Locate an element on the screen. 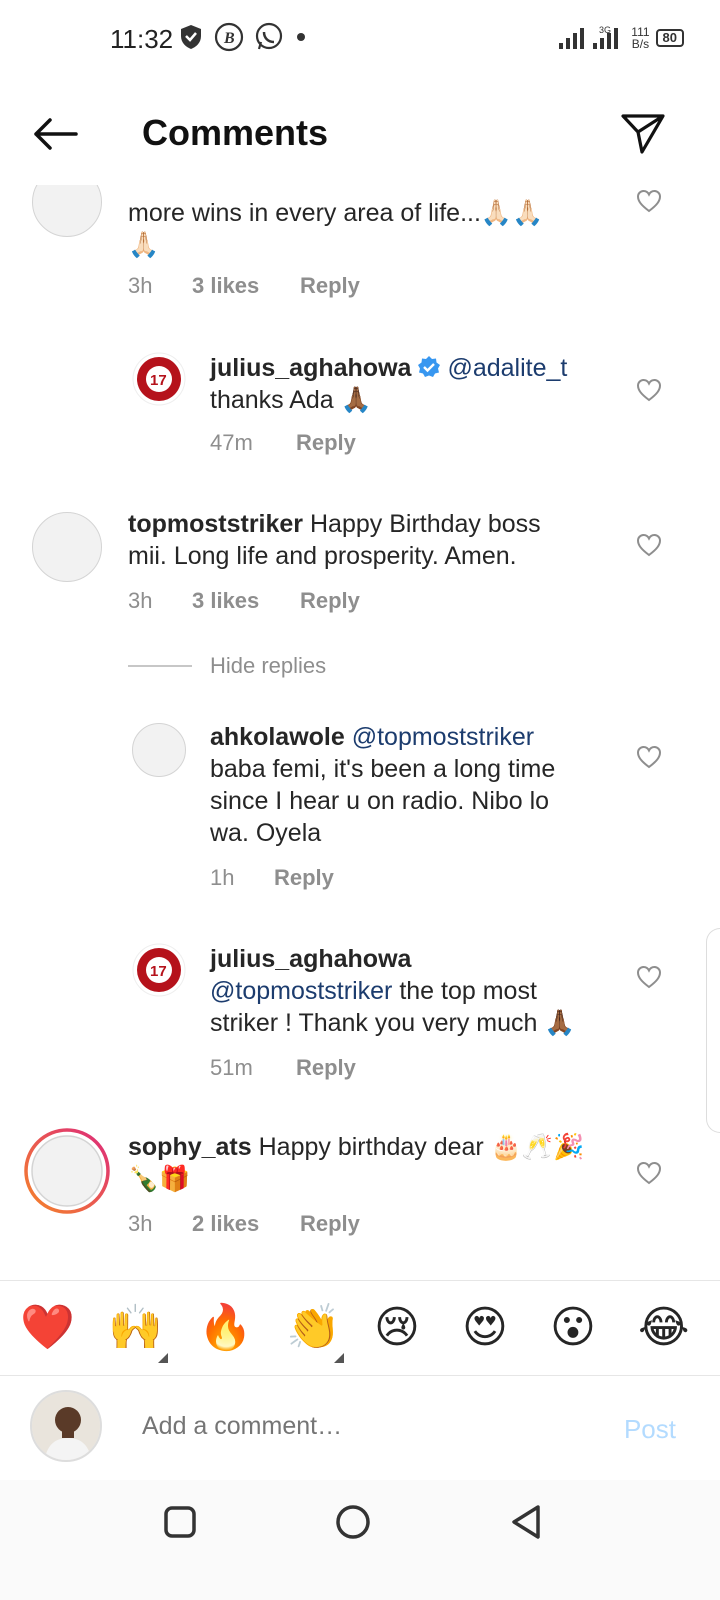  back-arrow-icon is located at coordinates (55, 134).